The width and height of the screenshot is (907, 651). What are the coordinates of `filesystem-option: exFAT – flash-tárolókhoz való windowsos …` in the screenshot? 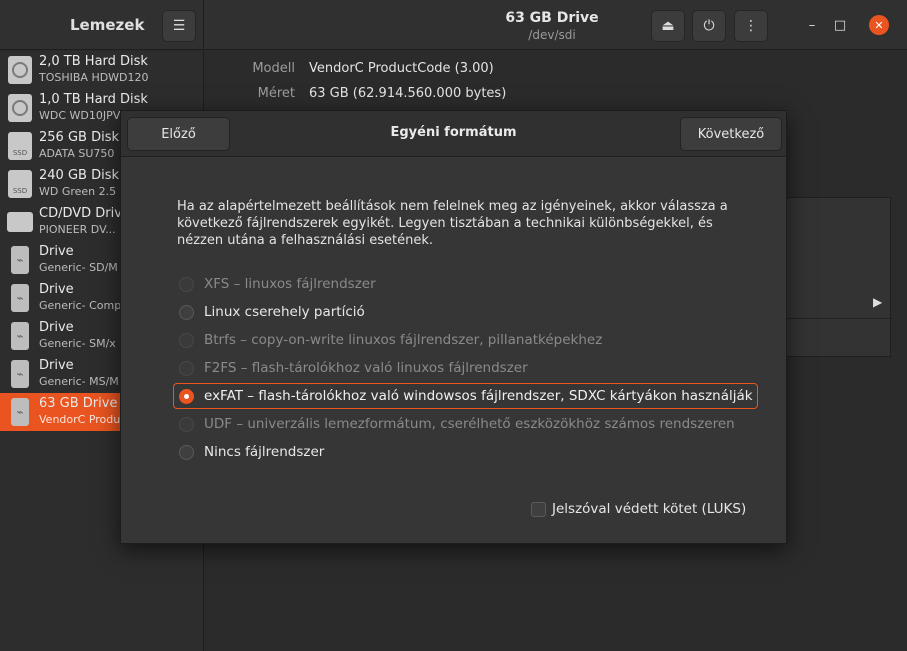 It's located at (465, 396).